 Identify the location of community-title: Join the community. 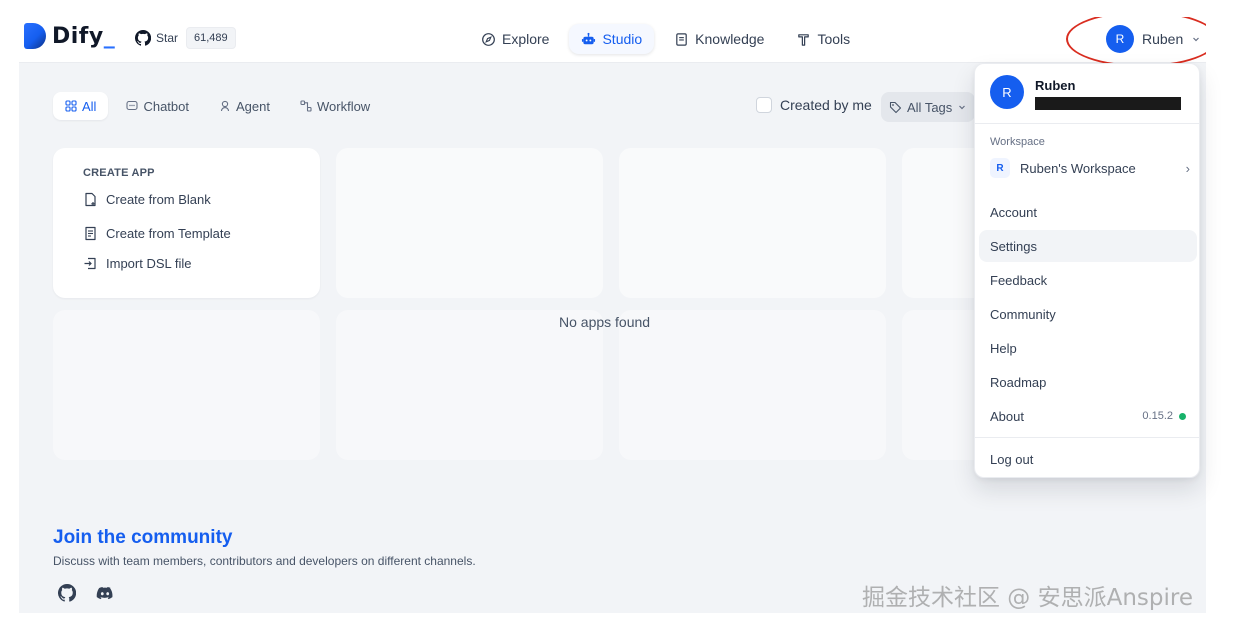
(143, 537).